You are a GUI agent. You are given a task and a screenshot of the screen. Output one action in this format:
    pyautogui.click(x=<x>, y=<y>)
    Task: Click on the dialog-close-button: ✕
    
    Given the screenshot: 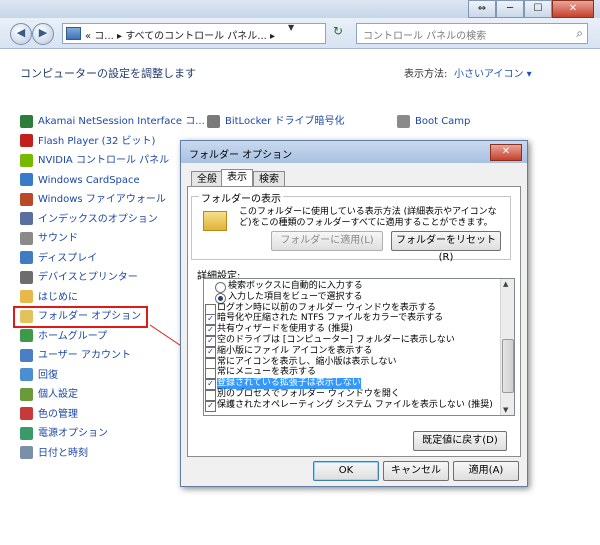 What is the action you would take?
    pyautogui.click(x=506, y=152)
    